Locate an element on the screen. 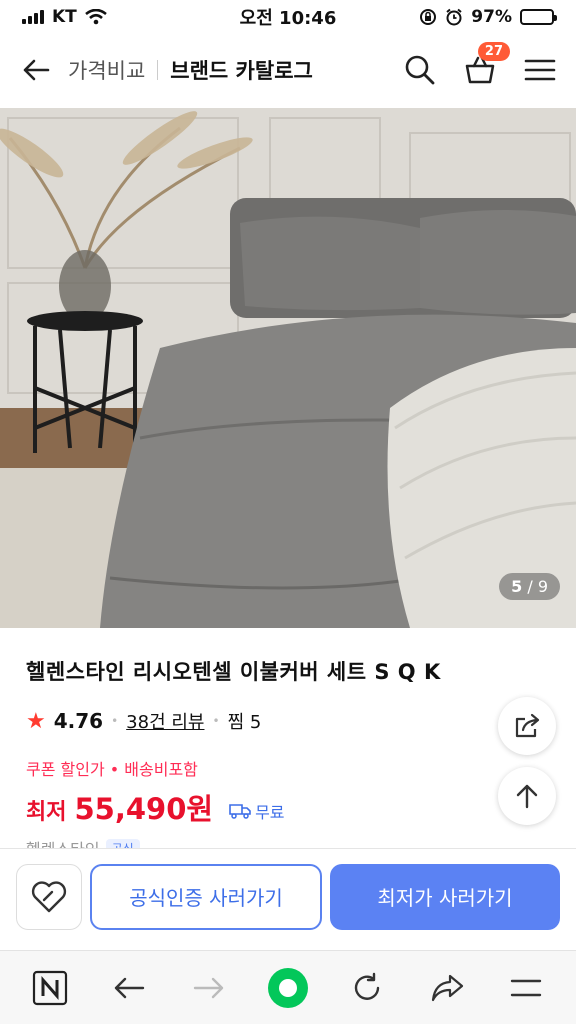  price-label: 최저 is located at coordinates (46, 812).